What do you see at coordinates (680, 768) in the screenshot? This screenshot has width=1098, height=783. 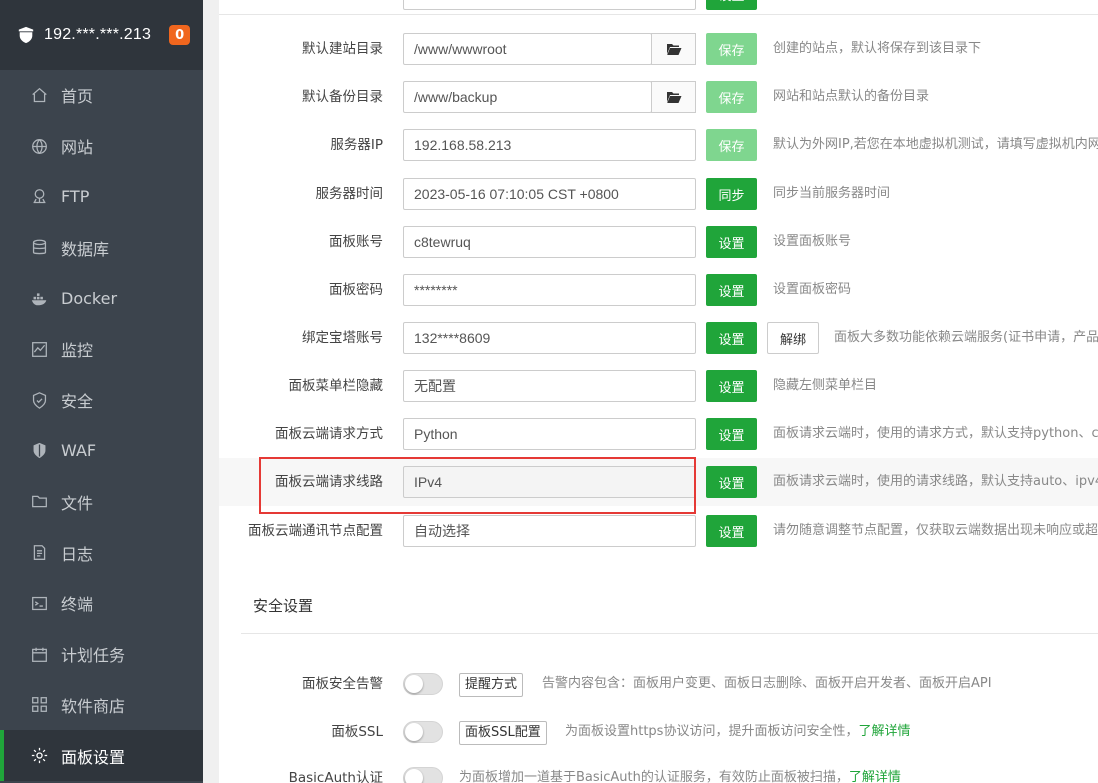 I see `setting-help: 为面板增加一道基于BasicAuth的认证服务，有效防止面板被扫描，了解详情` at bounding box center [680, 768].